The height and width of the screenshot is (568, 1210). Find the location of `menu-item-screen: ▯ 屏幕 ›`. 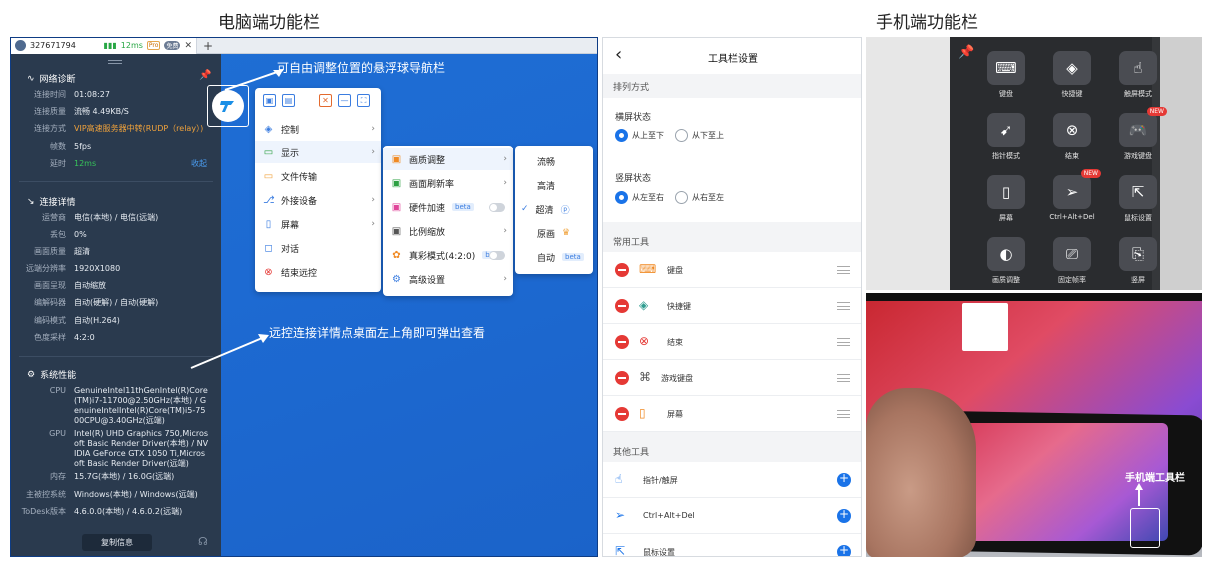

menu-item-screen: ▯ 屏幕 › is located at coordinates (318, 224).